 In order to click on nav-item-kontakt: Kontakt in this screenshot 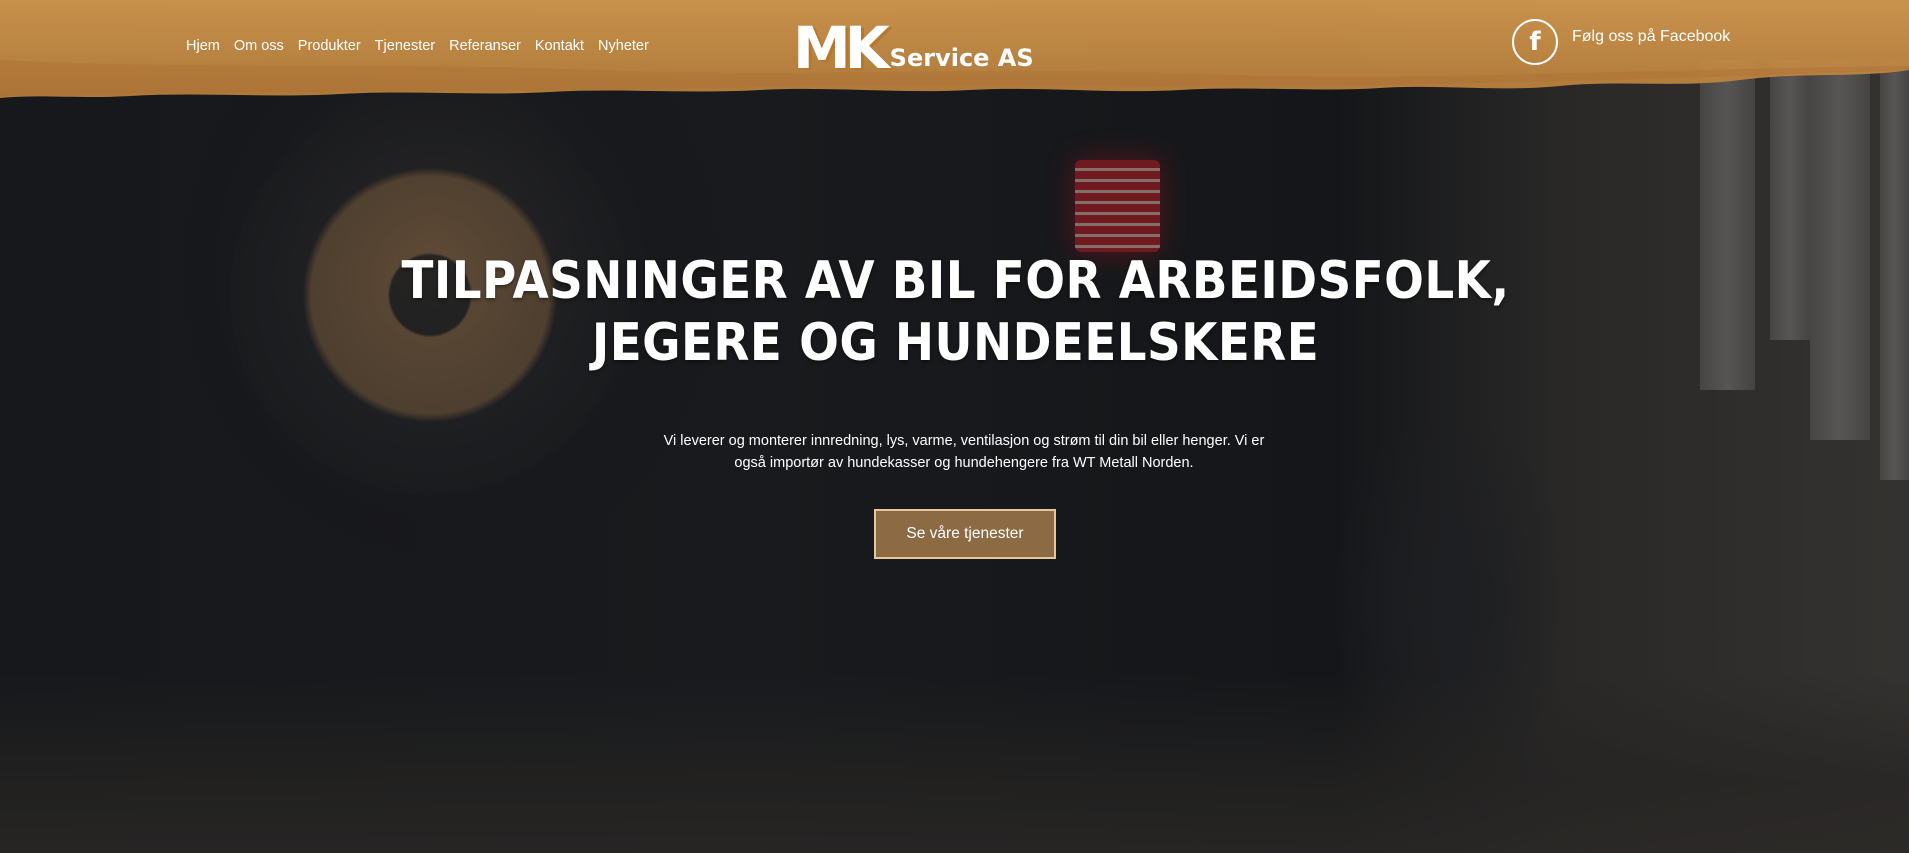, I will do `click(559, 46)`.